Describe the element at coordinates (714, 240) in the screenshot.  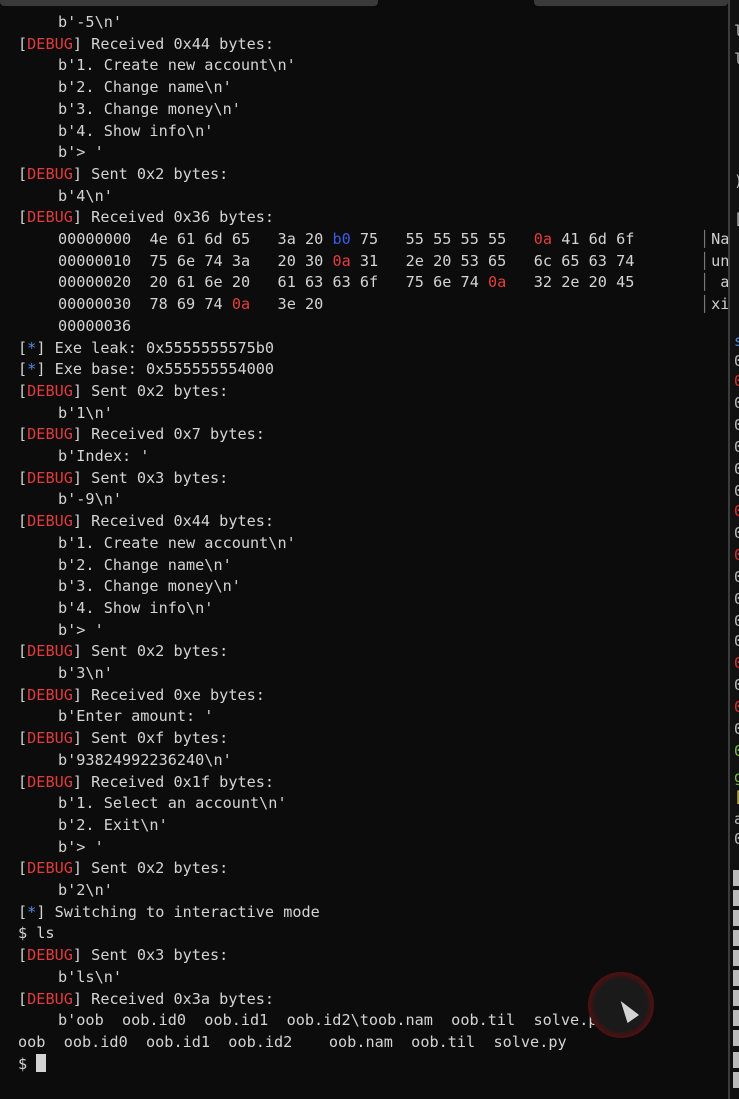
I see `hex-ascii: Nam` at that location.